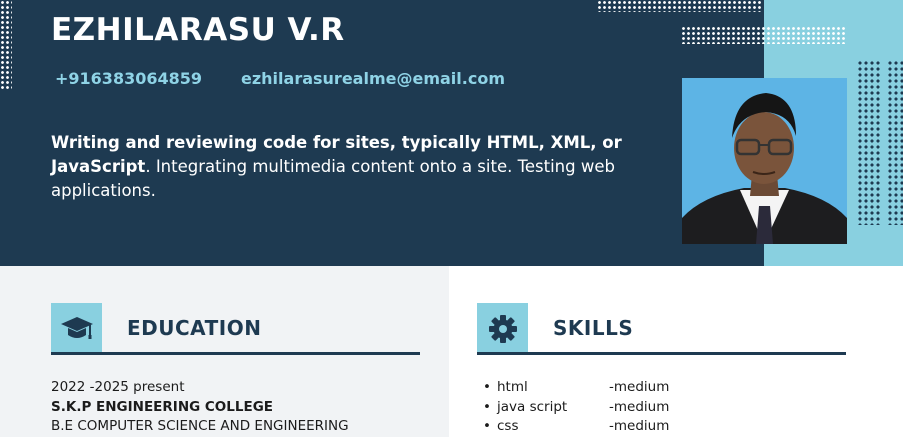 This screenshot has height=437, width=903. What do you see at coordinates (508, 426) in the screenshot?
I see `skill-name: css` at bounding box center [508, 426].